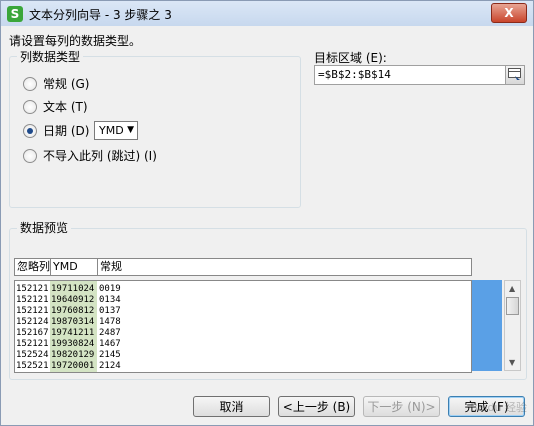 This screenshot has width=534, height=426. Describe the element at coordinates (15, 14) in the screenshot. I see `wps-app-icon: S` at that location.